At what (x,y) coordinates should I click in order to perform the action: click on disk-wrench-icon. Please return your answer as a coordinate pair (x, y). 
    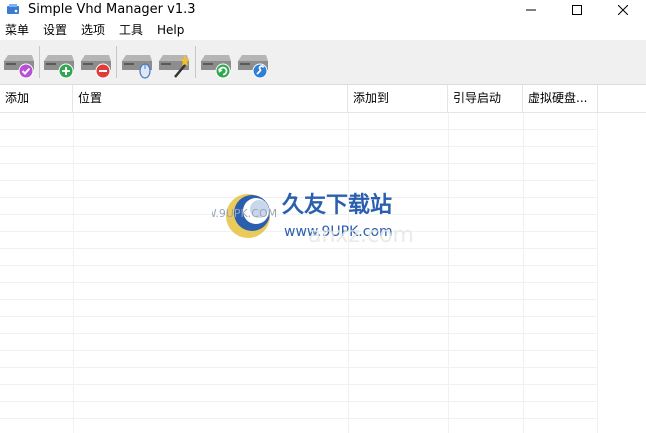
    Looking at the image, I should click on (253, 67).